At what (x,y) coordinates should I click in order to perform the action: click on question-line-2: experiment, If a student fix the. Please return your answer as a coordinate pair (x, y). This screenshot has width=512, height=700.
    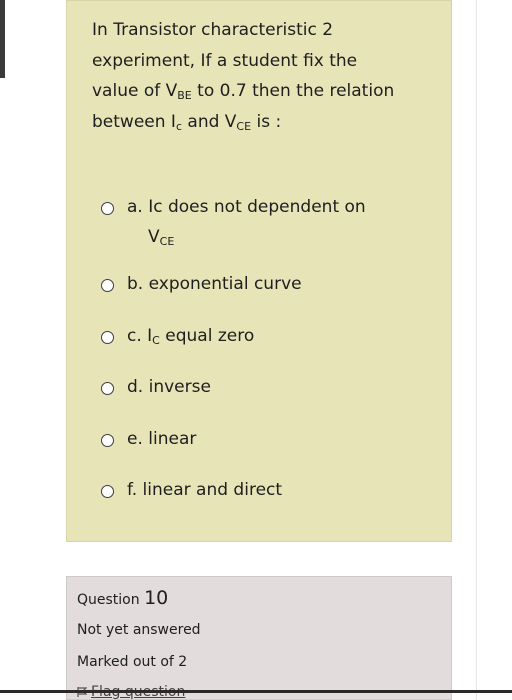
    Looking at the image, I should click on (225, 60).